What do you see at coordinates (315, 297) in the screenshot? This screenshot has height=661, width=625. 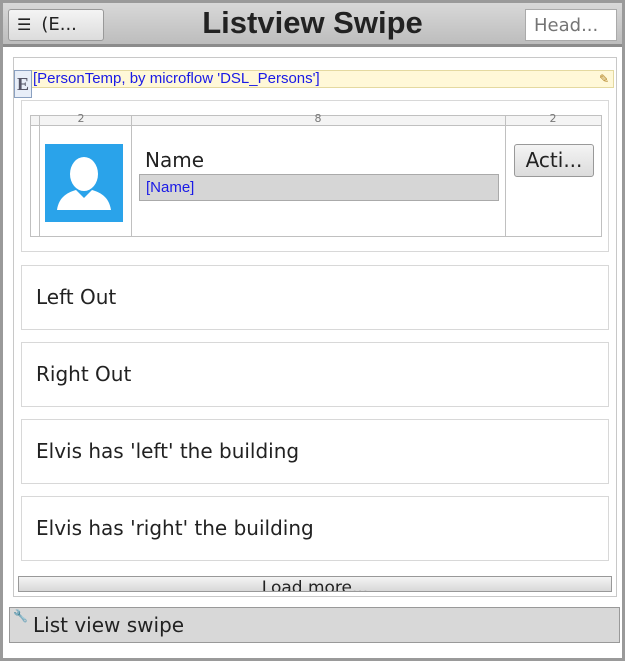 I see `list-item: Left Out` at bounding box center [315, 297].